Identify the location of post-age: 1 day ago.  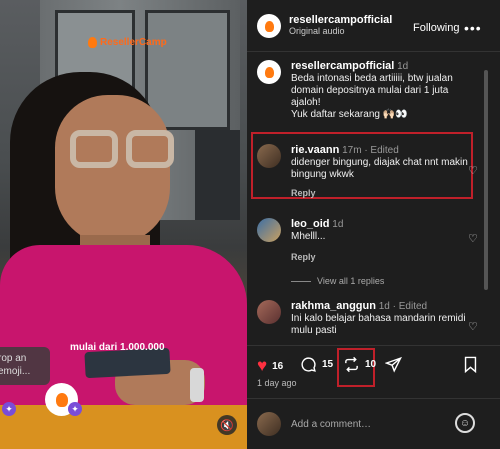
(277, 383).